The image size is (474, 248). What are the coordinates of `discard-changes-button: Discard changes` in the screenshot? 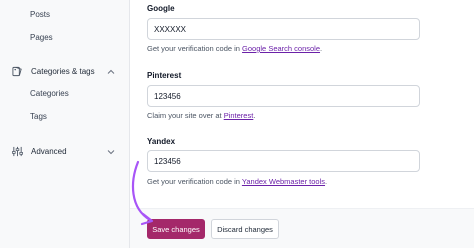 It's located at (245, 229).